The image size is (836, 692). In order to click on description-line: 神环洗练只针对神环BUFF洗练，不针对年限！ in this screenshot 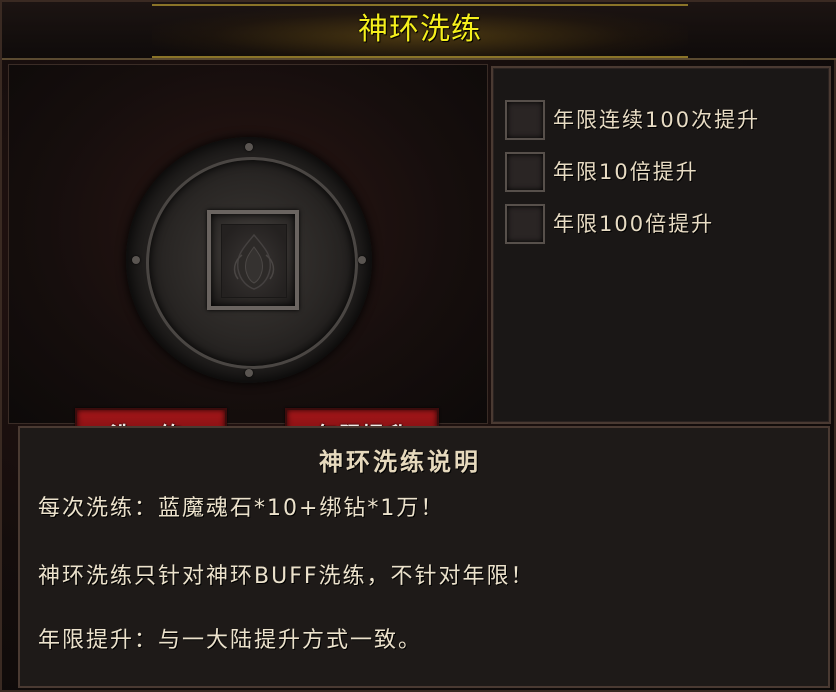, I will do `click(286, 576)`.